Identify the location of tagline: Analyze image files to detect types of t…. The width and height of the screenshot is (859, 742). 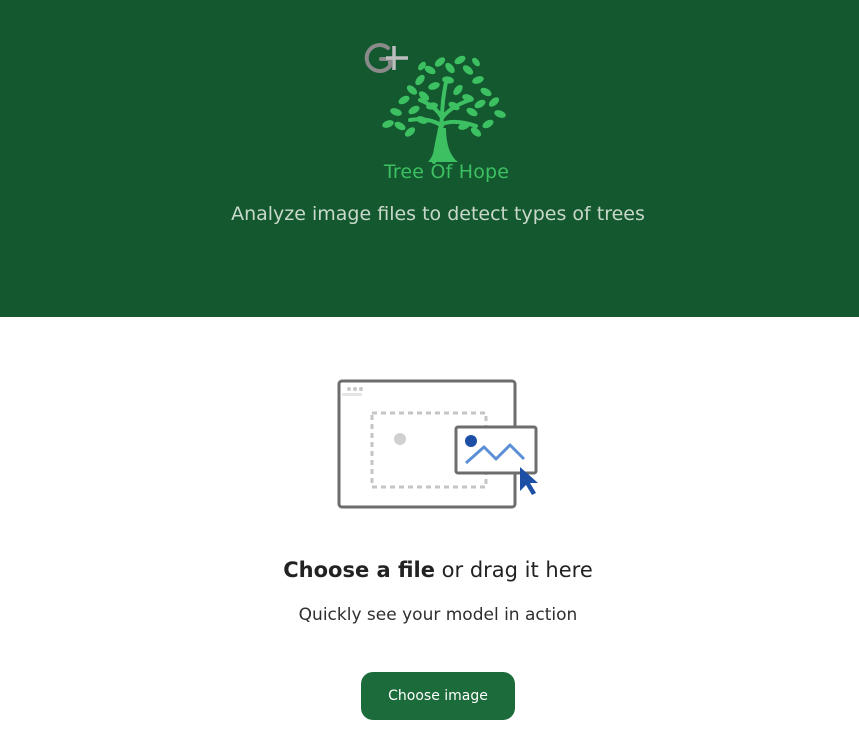
(438, 214).